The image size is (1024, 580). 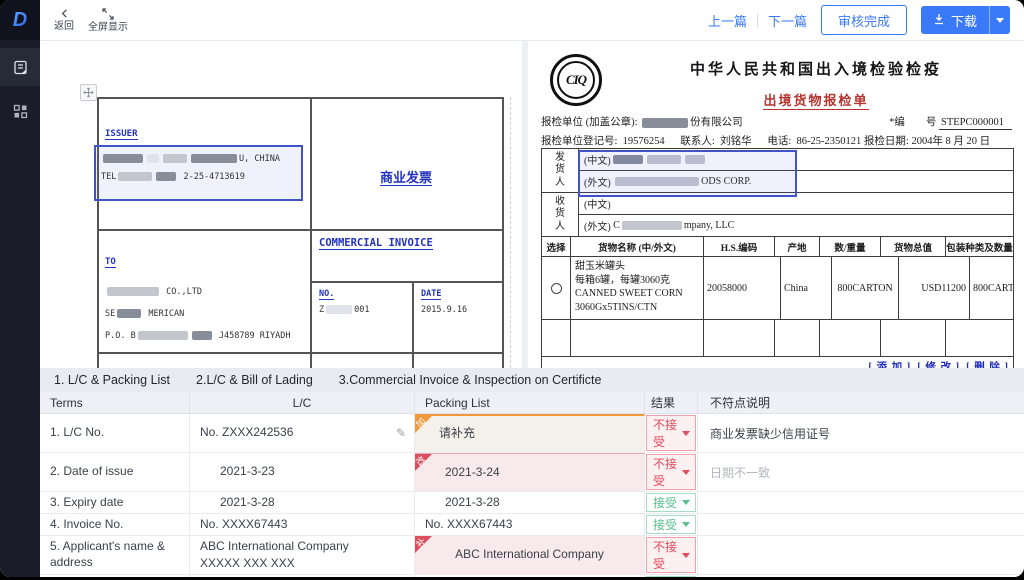 What do you see at coordinates (423, 544) in the screenshot?
I see `change-badge: 补` at bounding box center [423, 544].